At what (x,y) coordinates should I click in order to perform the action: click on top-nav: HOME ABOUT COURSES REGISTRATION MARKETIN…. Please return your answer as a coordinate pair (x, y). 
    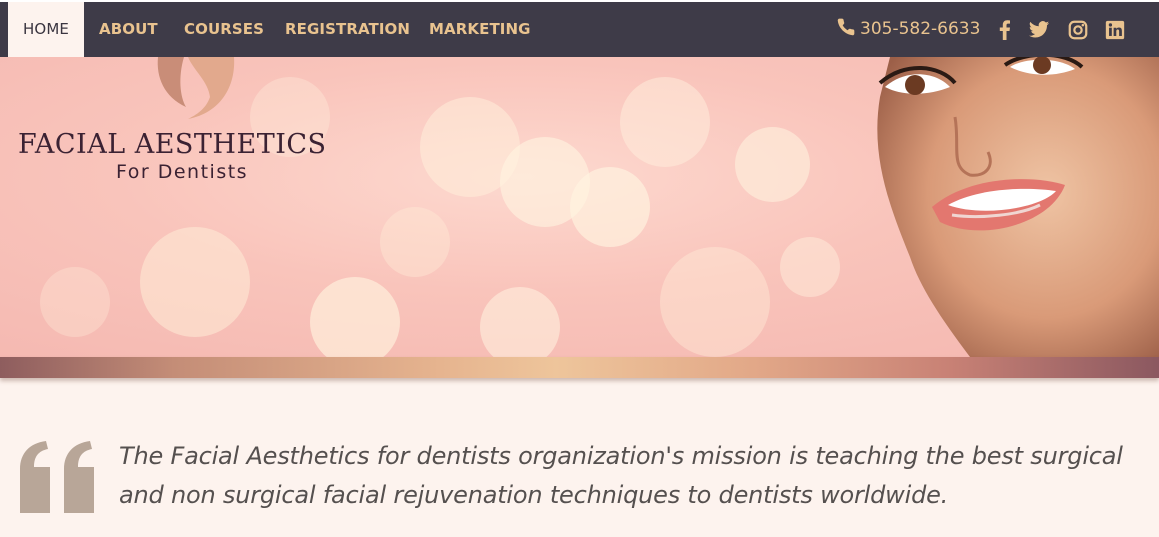
    Looking at the image, I should click on (579, 28).